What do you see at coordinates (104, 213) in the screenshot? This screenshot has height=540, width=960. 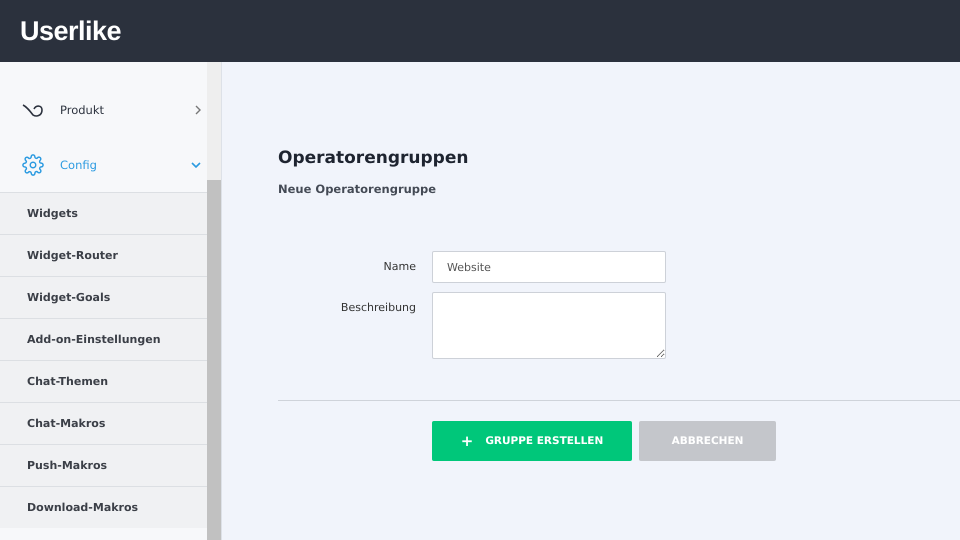 I see `sidebar-item: Widgets` at bounding box center [104, 213].